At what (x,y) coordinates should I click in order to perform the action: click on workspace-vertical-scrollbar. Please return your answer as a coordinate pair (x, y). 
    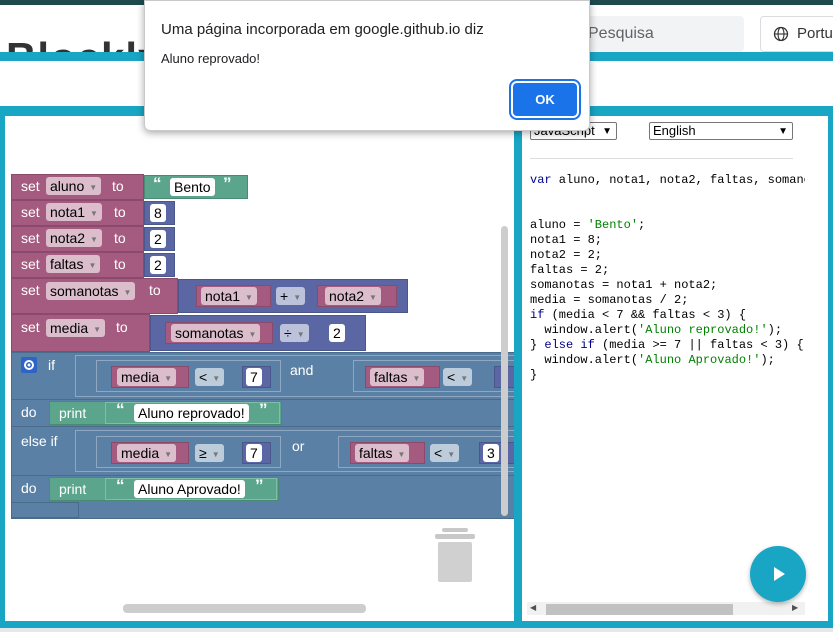
    Looking at the image, I should click on (504, 371).